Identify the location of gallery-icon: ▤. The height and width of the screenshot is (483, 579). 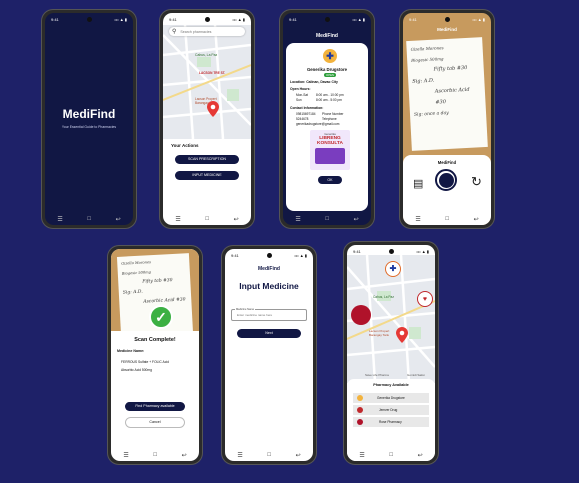
(418, 183).